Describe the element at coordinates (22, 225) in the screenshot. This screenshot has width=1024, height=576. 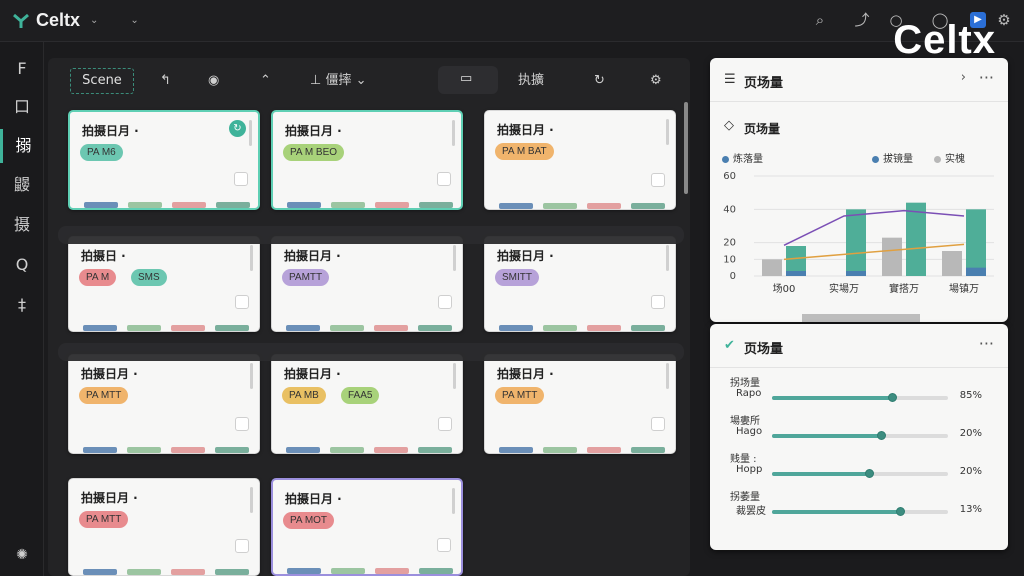
I see `sidebar-item-shoot: 摄` at that location.